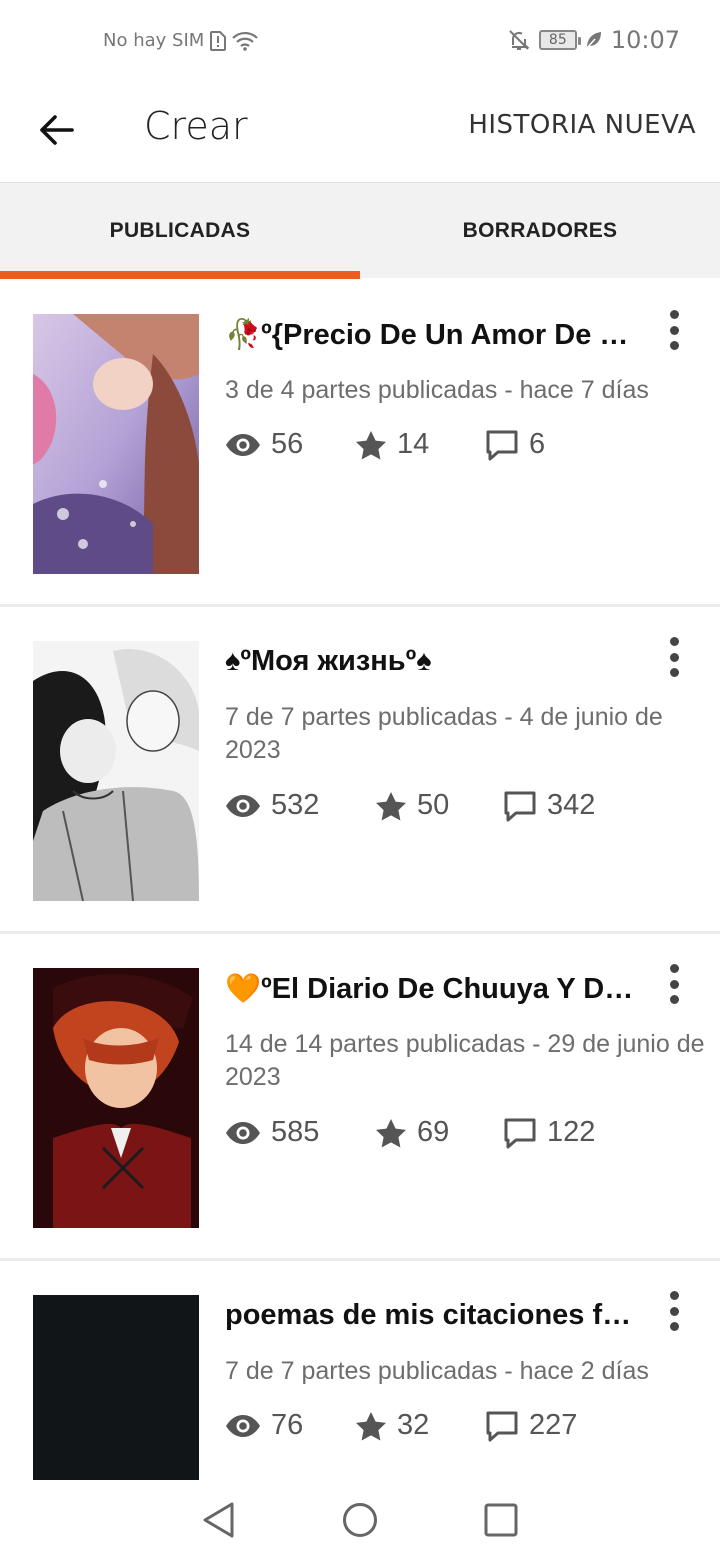  I want to click on system-nav-bar, so click(360, 1520).